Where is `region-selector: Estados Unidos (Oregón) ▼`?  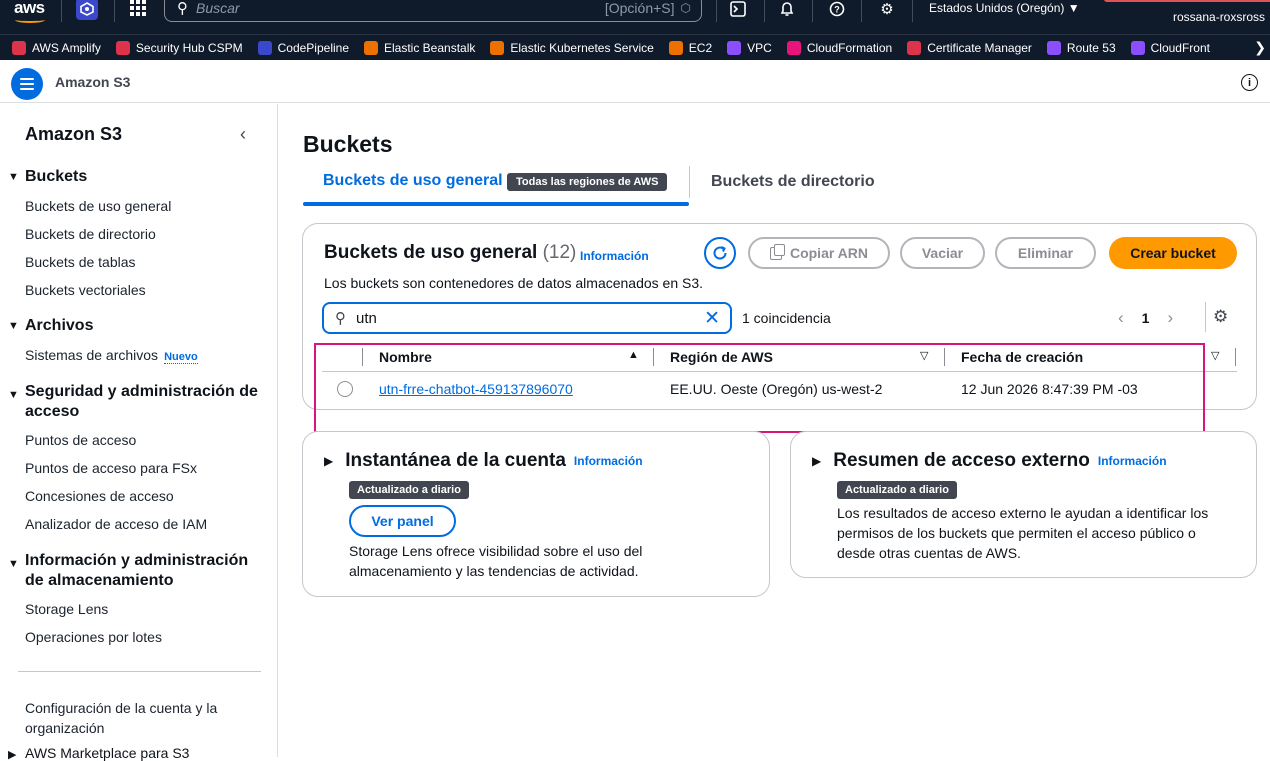
region-selector: Estados Unidos (Oregón) ▼ is located at coordinates (1004, 8).